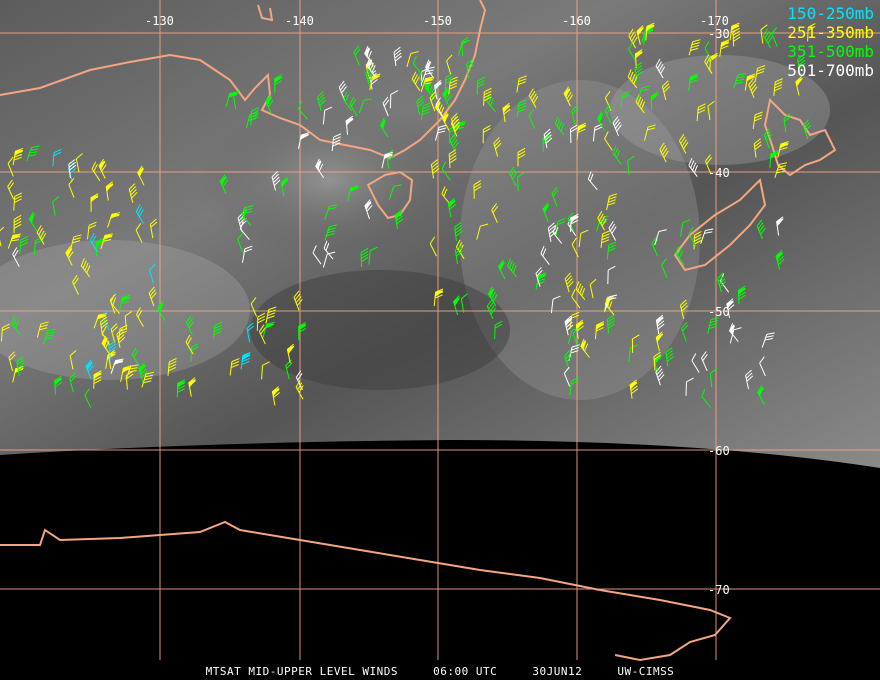 Image resolution: width=880 pixels, height=680 pixels. What do you see at coordinates (159, 21) in the screenshot?
I see `lon-label-130: -130` at bounding box center [159, 21].